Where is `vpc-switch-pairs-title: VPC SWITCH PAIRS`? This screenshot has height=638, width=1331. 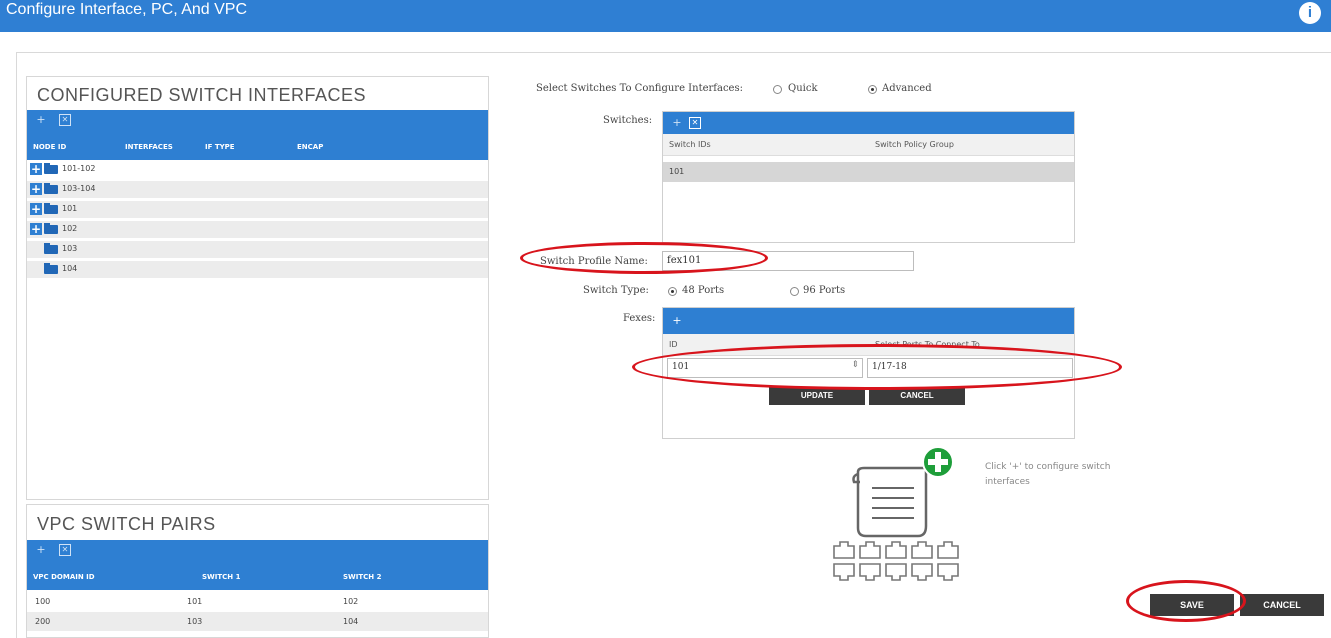 vpc-switch-pairs-title: VPC SWITCH PAIRS is located at coordinates (126, 524).